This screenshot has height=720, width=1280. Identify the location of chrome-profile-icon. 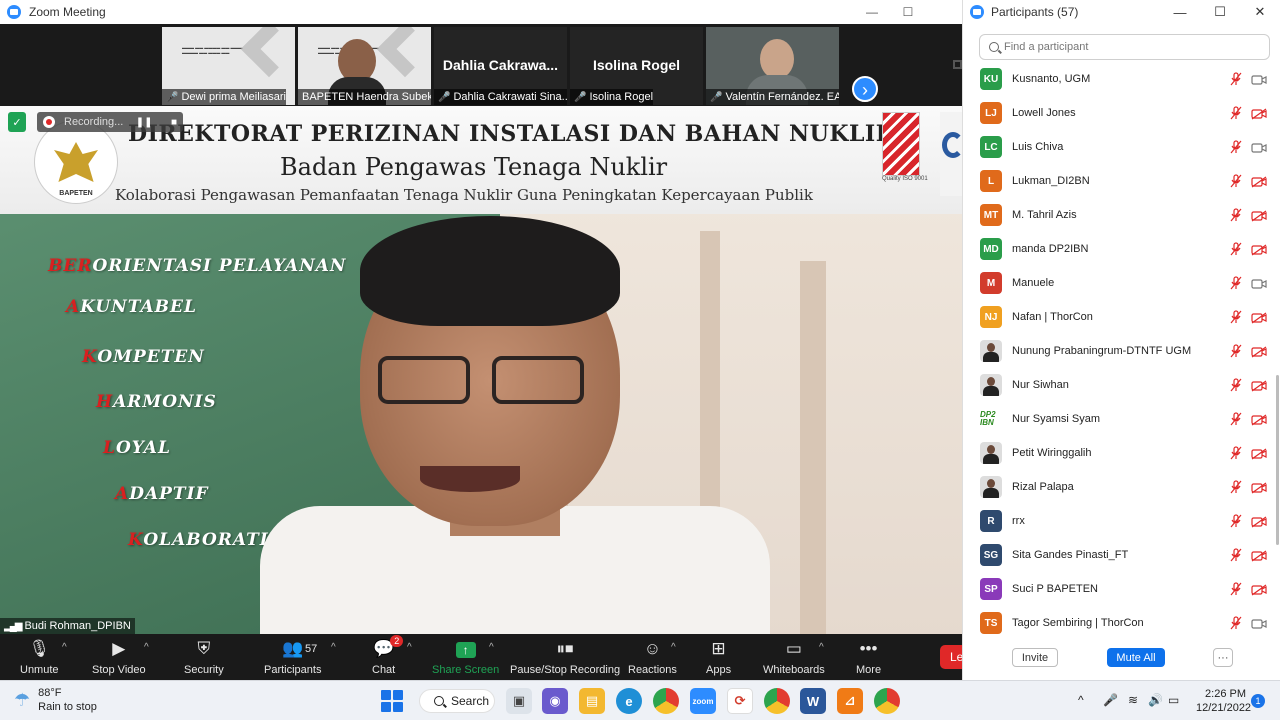
(777, 701).